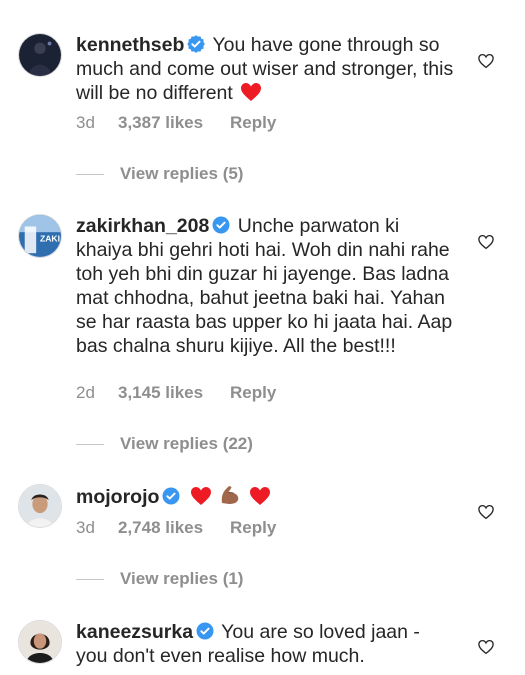  What do you see at coordinates (117, 497) in the screenshot?
I see `username: mojorojo` at bounding box center [117, 497].